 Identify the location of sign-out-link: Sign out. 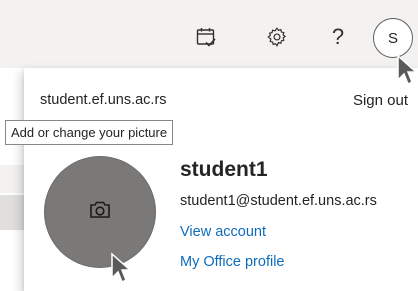
(380, 100).